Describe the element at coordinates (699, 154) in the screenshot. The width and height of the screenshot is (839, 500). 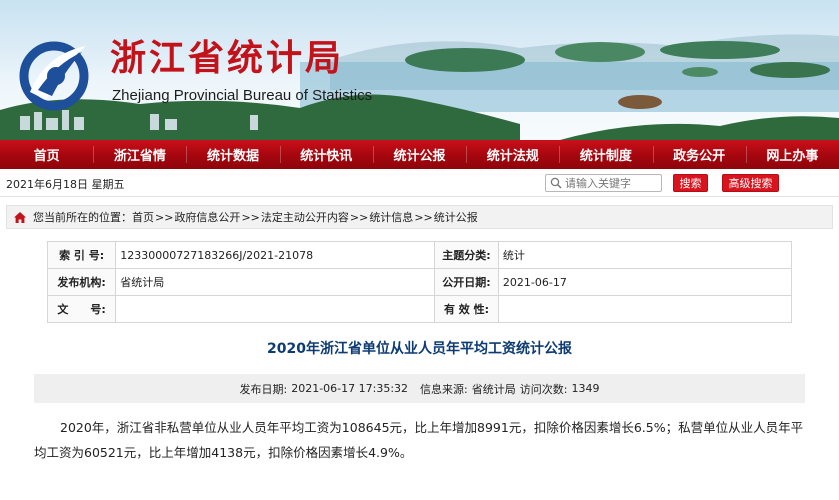
I see `nav-item-government-affairs: 政务公开` at that location.